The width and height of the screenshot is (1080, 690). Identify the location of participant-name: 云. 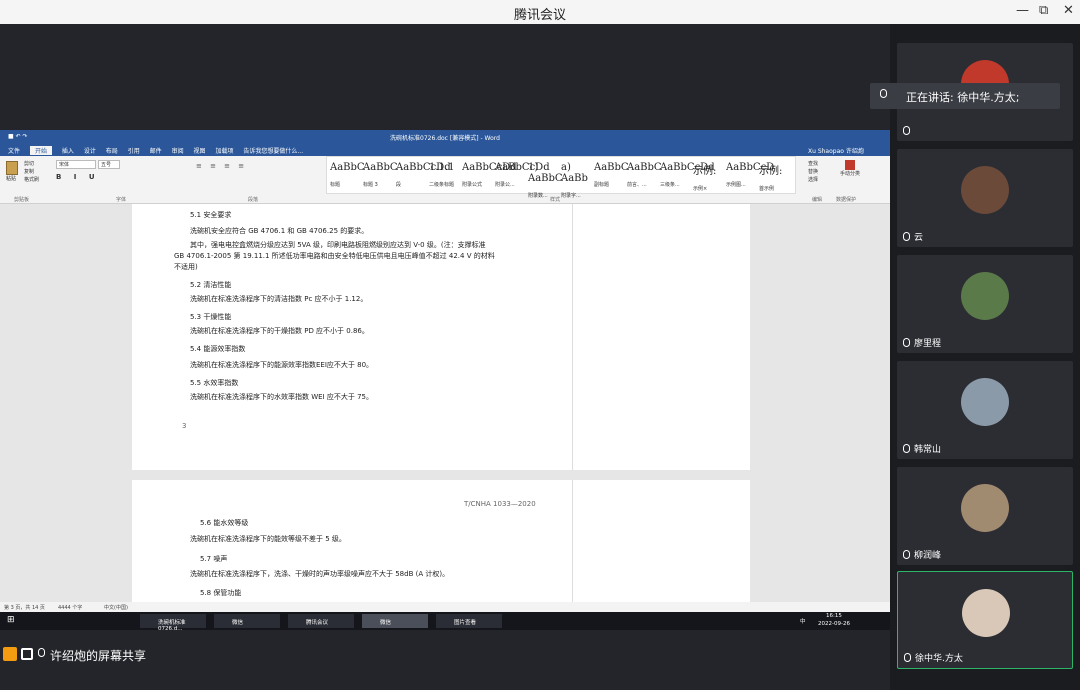
(919, 238).